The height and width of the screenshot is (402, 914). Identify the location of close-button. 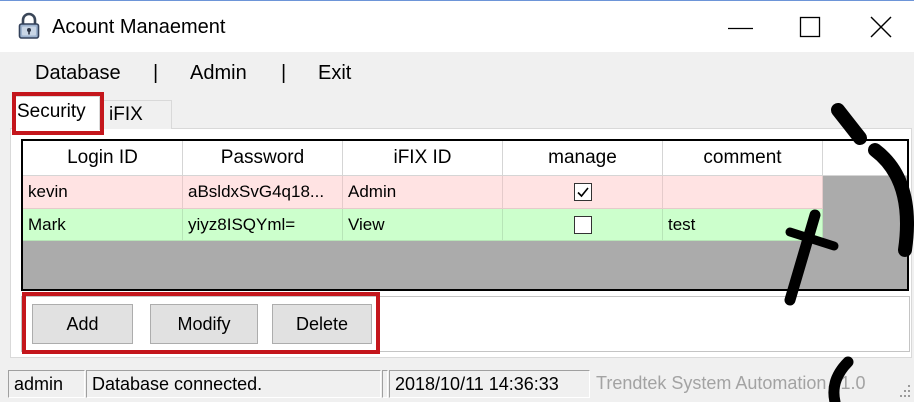
(878, 27).